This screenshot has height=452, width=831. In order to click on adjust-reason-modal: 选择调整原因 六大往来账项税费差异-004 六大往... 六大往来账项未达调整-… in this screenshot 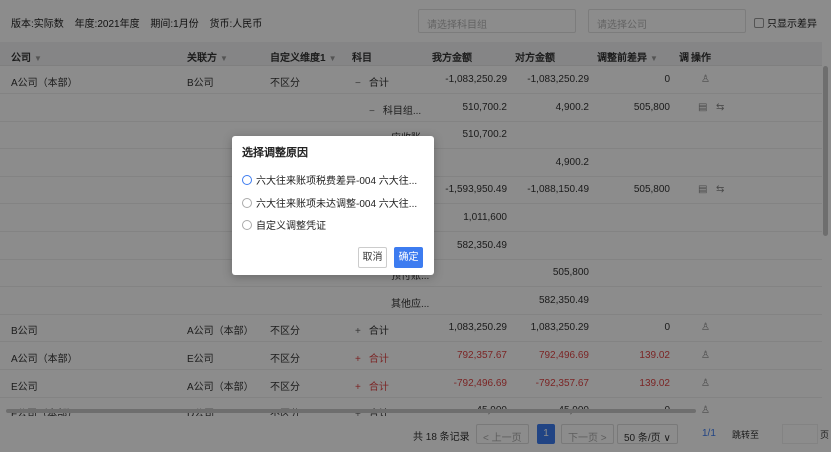, I will do `click(333, 205)`.